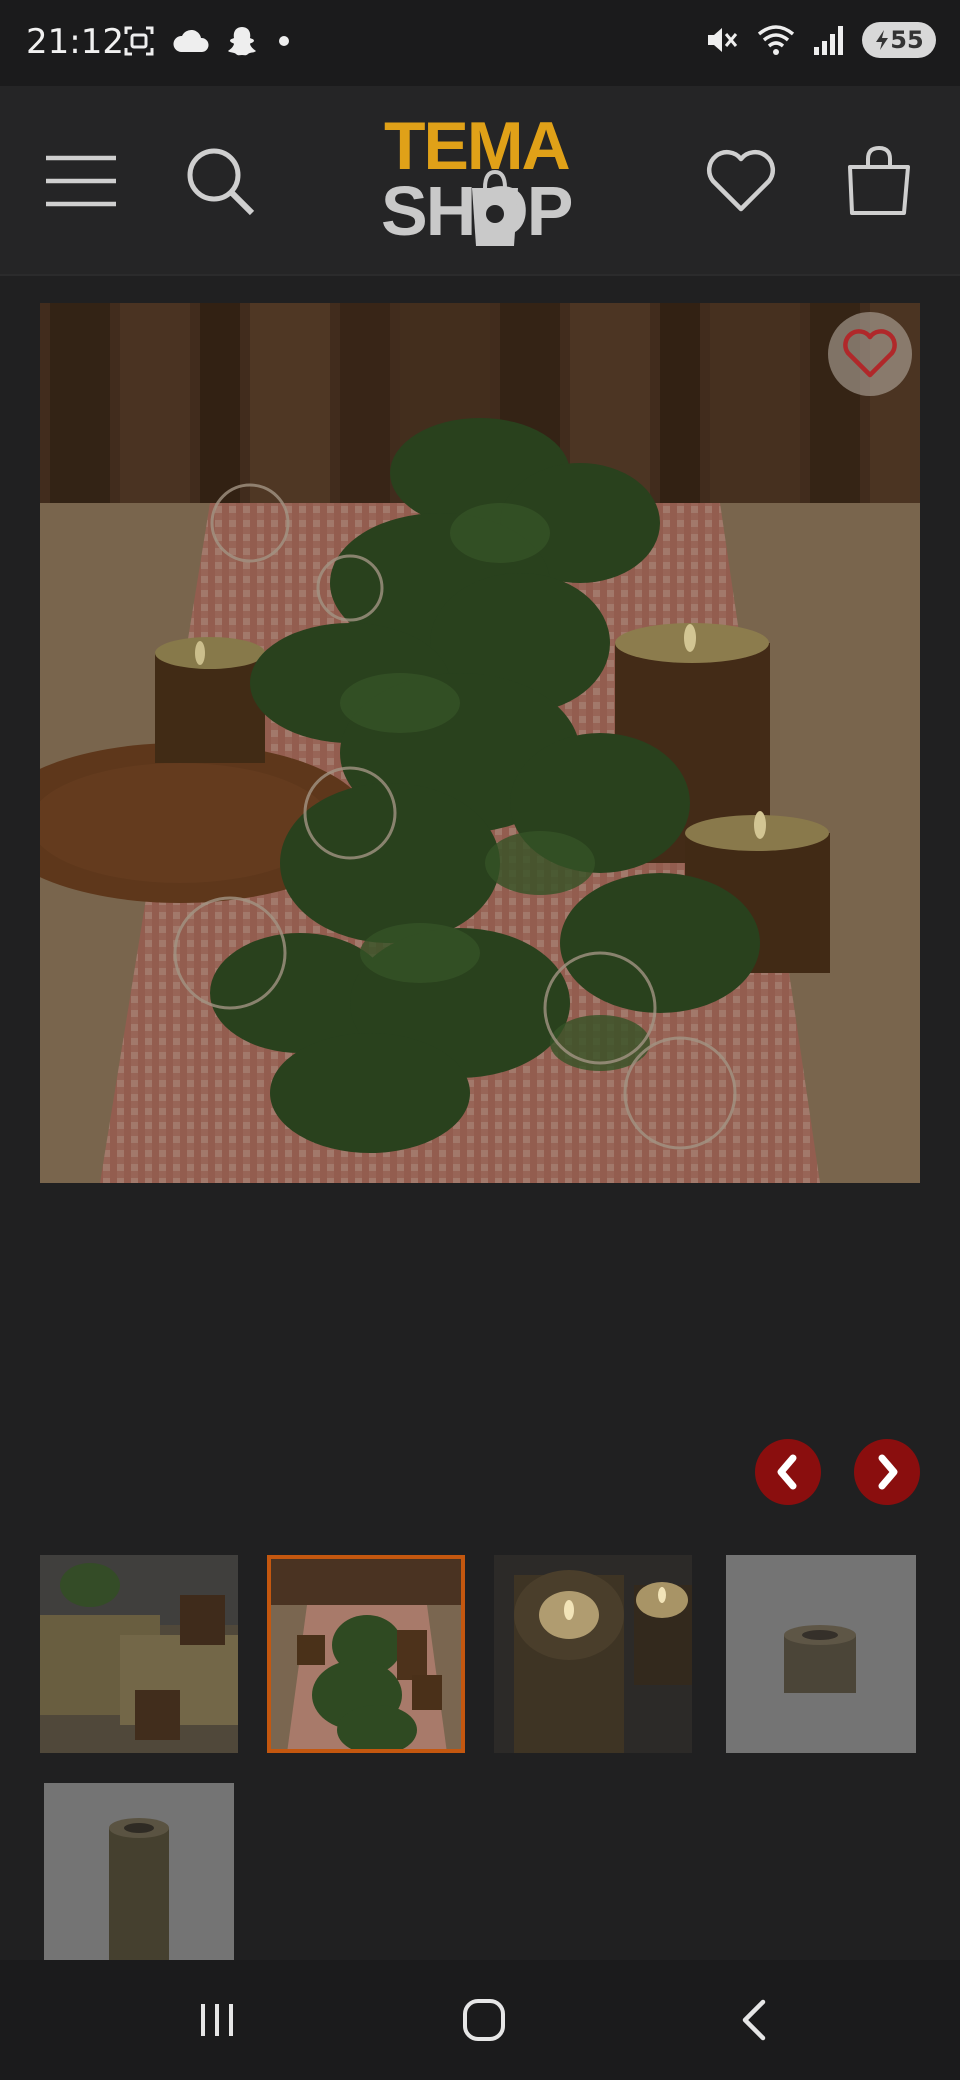 The height and width of the screenshot is (2080, 960). I want to click on wishlist-icon, so click(741, 180).